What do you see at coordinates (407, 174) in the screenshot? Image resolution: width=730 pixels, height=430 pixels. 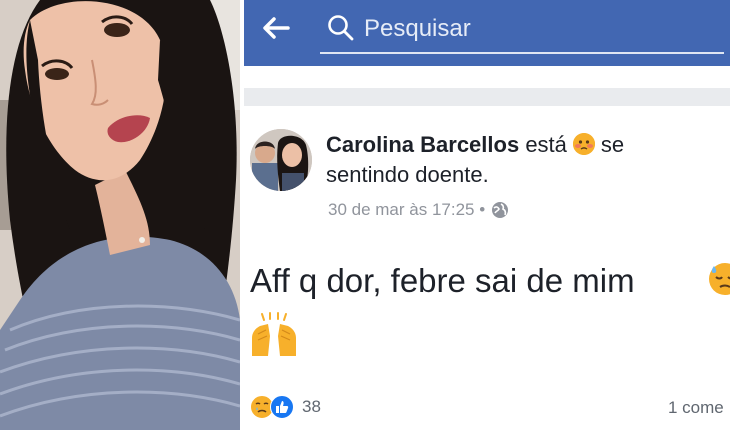 I see `feeling-line2: sentindo doente.` at bounding box center [407, 174].